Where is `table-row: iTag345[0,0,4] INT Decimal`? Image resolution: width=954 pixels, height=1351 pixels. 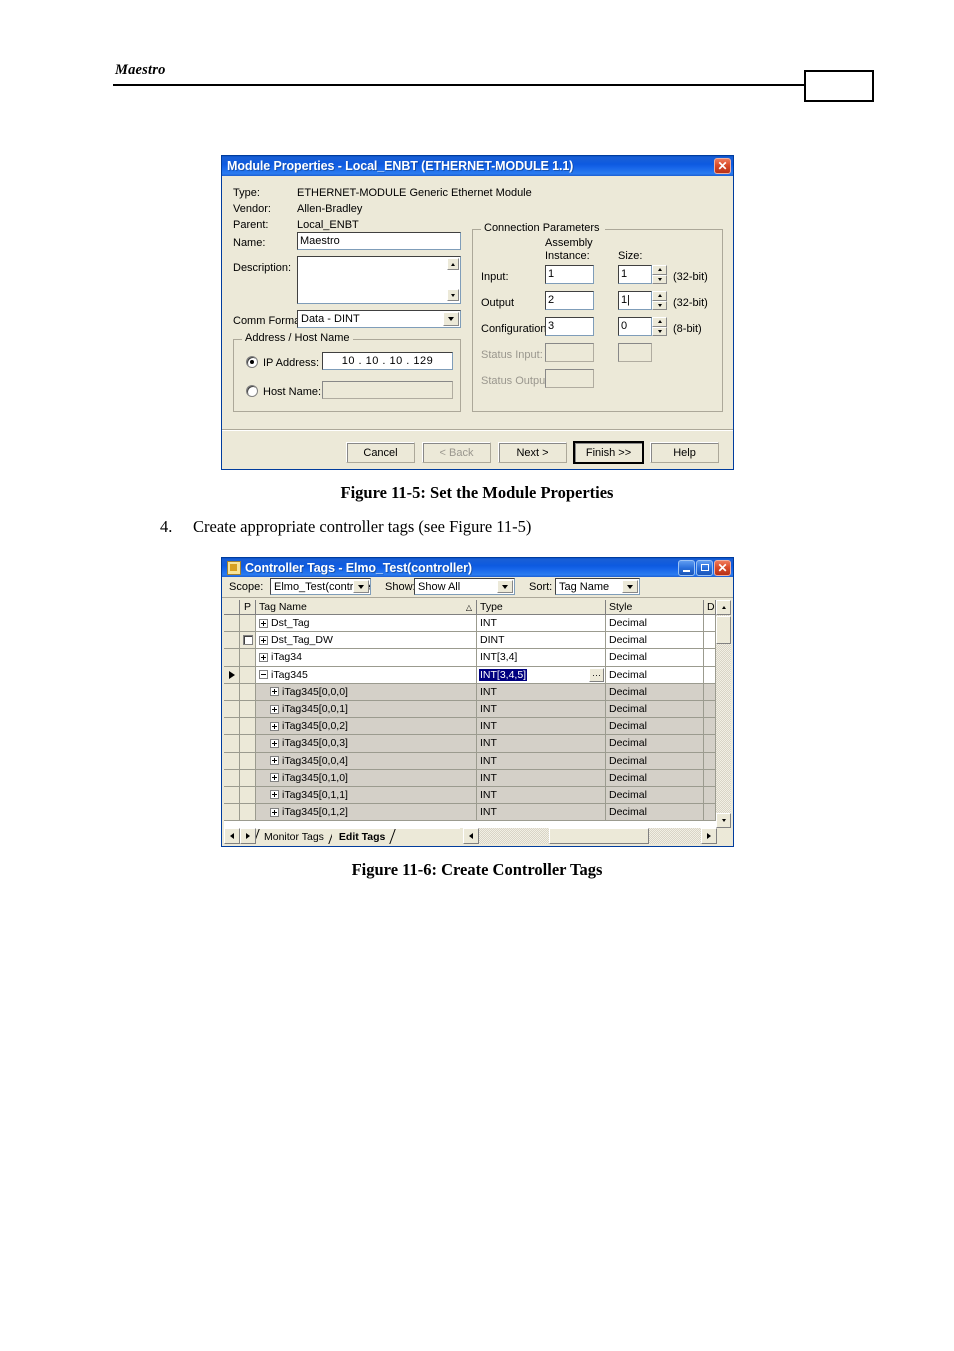
table-row: iTag345[0,0,4] INT Decimal is located at coordinates (477, 761).